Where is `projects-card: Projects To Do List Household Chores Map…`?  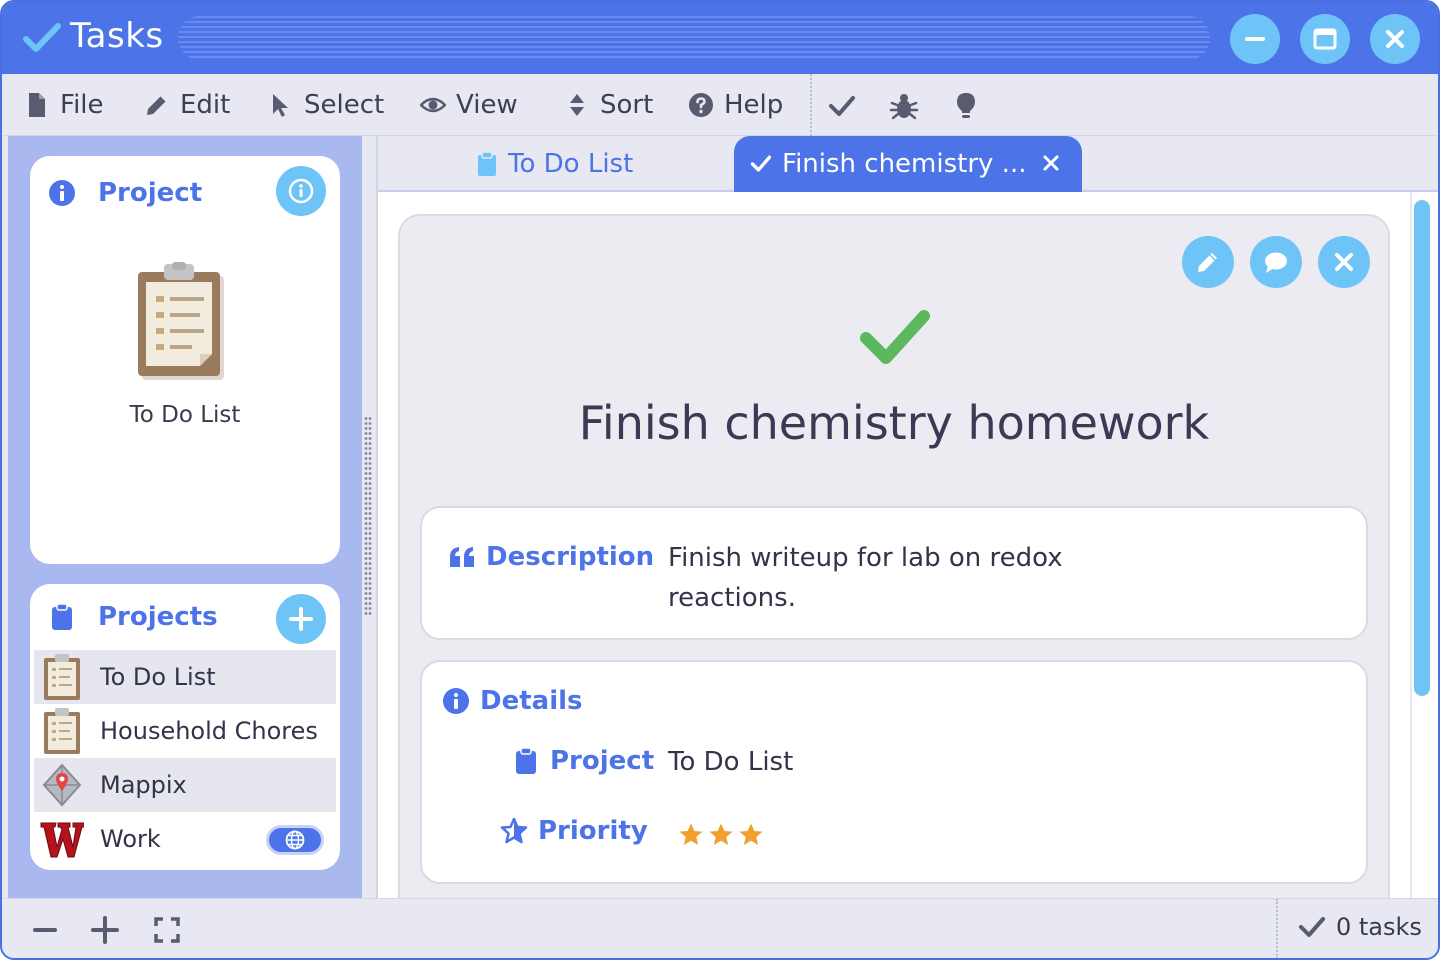
projects-card: Projects To Do List Household Chores Map… is located at coordinates (185, 727).